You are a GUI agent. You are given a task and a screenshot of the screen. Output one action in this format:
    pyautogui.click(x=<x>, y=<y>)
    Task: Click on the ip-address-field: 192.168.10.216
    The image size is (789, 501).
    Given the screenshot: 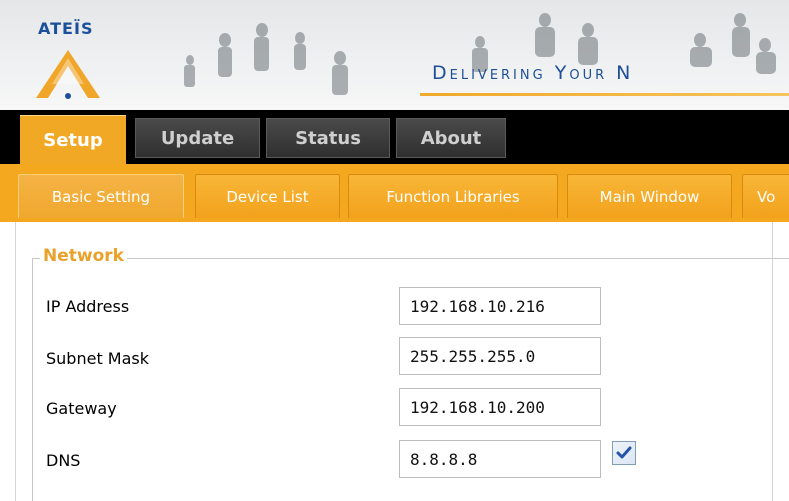 What is the action you would take?
    pyautogui.click(x=500, y=306)
    